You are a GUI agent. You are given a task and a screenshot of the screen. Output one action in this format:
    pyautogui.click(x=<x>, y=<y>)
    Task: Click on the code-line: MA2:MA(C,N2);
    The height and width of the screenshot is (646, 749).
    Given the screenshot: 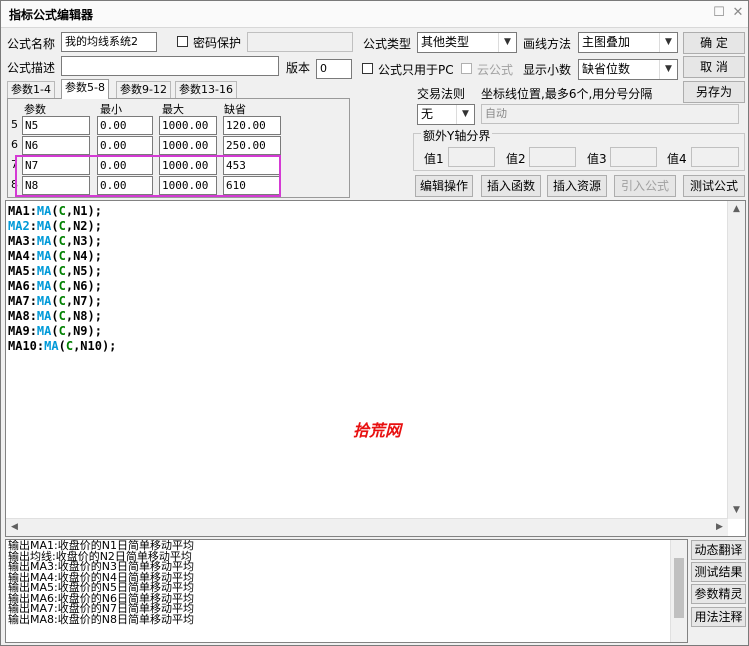 What is the action you would take?
    pyautogui.click(x=62, y=226)
    